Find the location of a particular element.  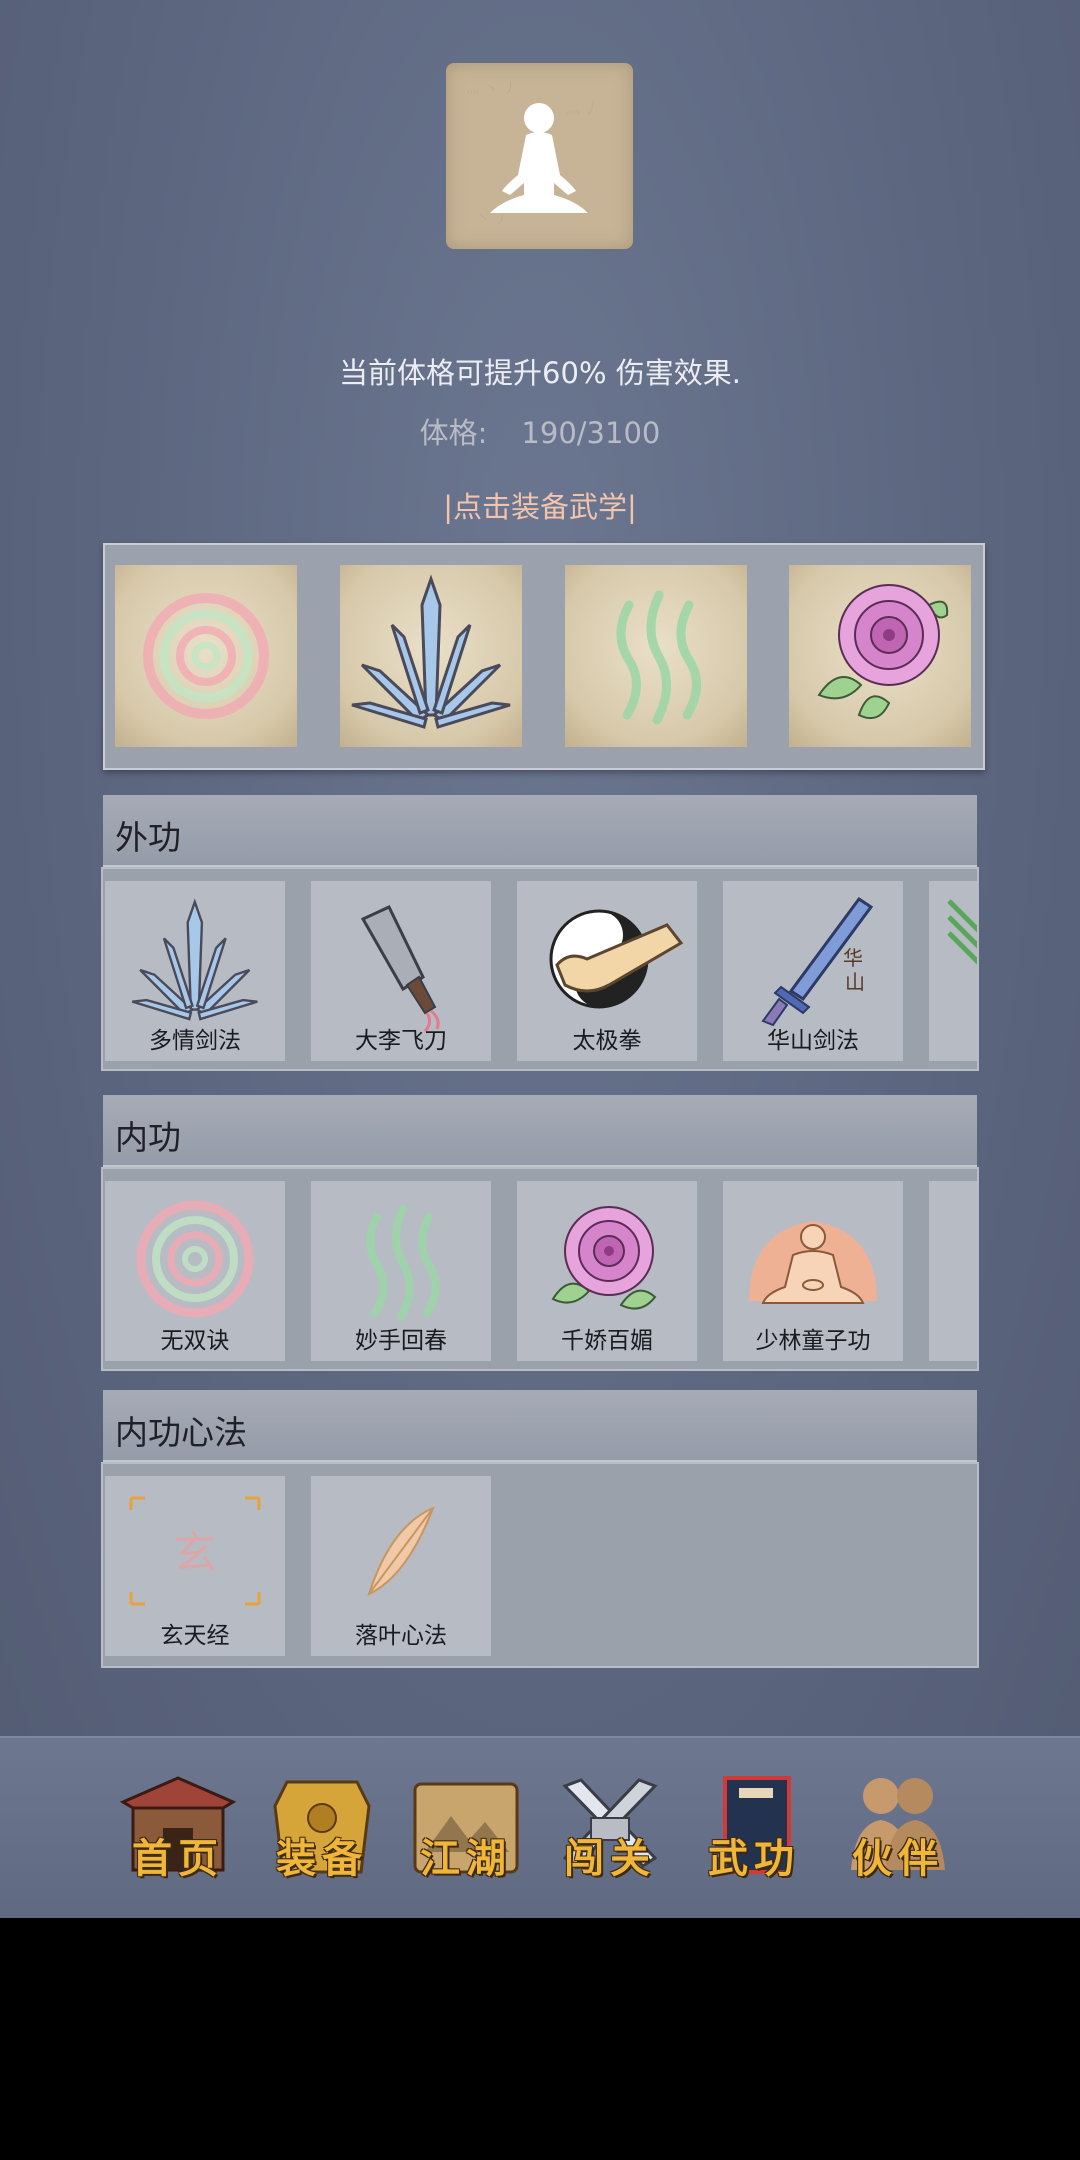

skill-item-qianjiao: 千娇百媚 is located at coordinates (607, 1271).